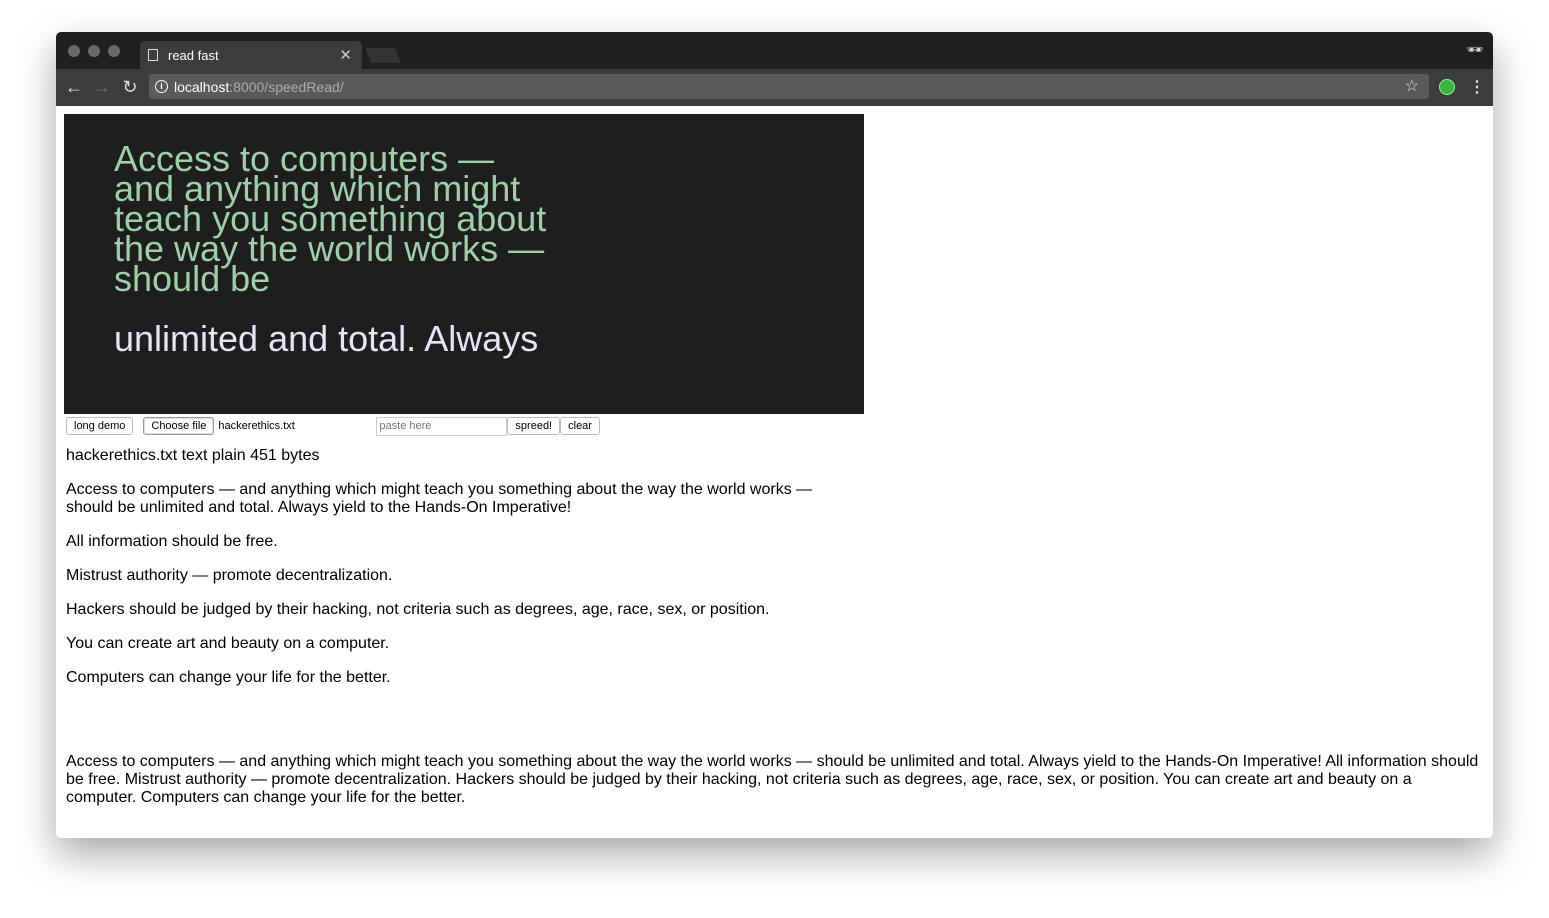  I want to click on tab-bar: read fast ✕ 🕶, so click(774, 50).